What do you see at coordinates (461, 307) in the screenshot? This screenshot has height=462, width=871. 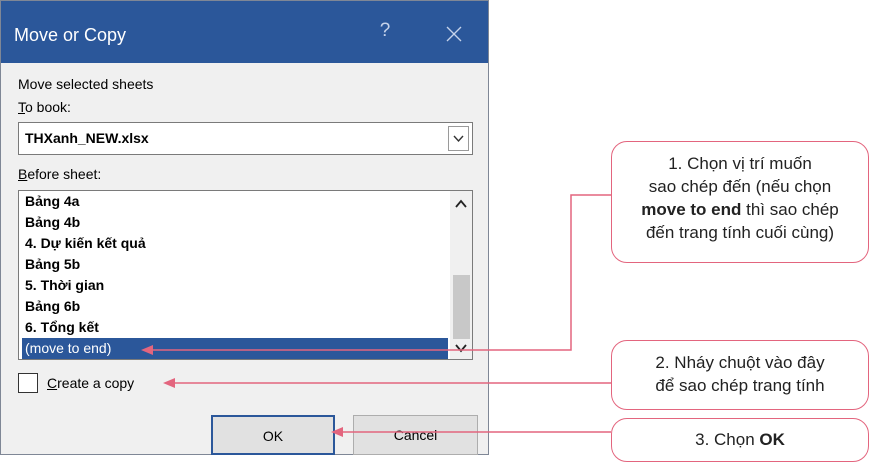 I see `scroll-thumb` at bounding box center [461, 307].